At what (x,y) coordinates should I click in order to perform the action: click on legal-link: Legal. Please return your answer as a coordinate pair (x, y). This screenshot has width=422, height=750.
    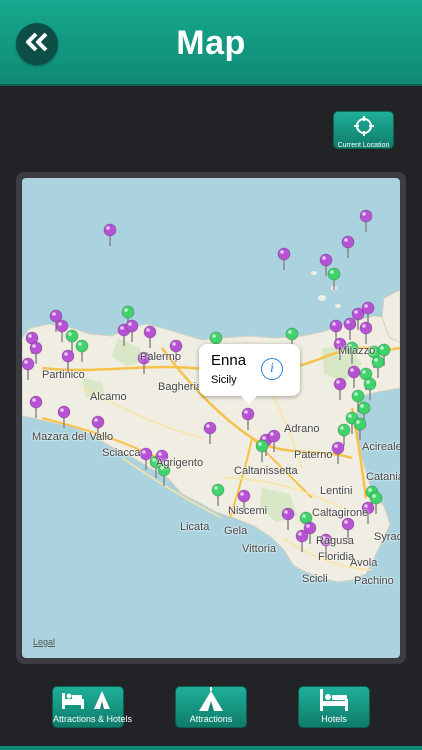
    Looking at the image, I should click on (44, 642).